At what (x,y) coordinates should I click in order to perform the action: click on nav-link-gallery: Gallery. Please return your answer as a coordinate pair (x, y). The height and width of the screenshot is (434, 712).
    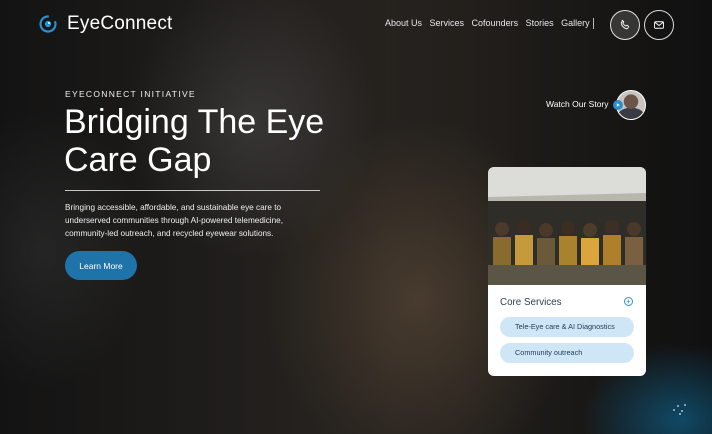
    Looking at the image, I should click on (575, 23).